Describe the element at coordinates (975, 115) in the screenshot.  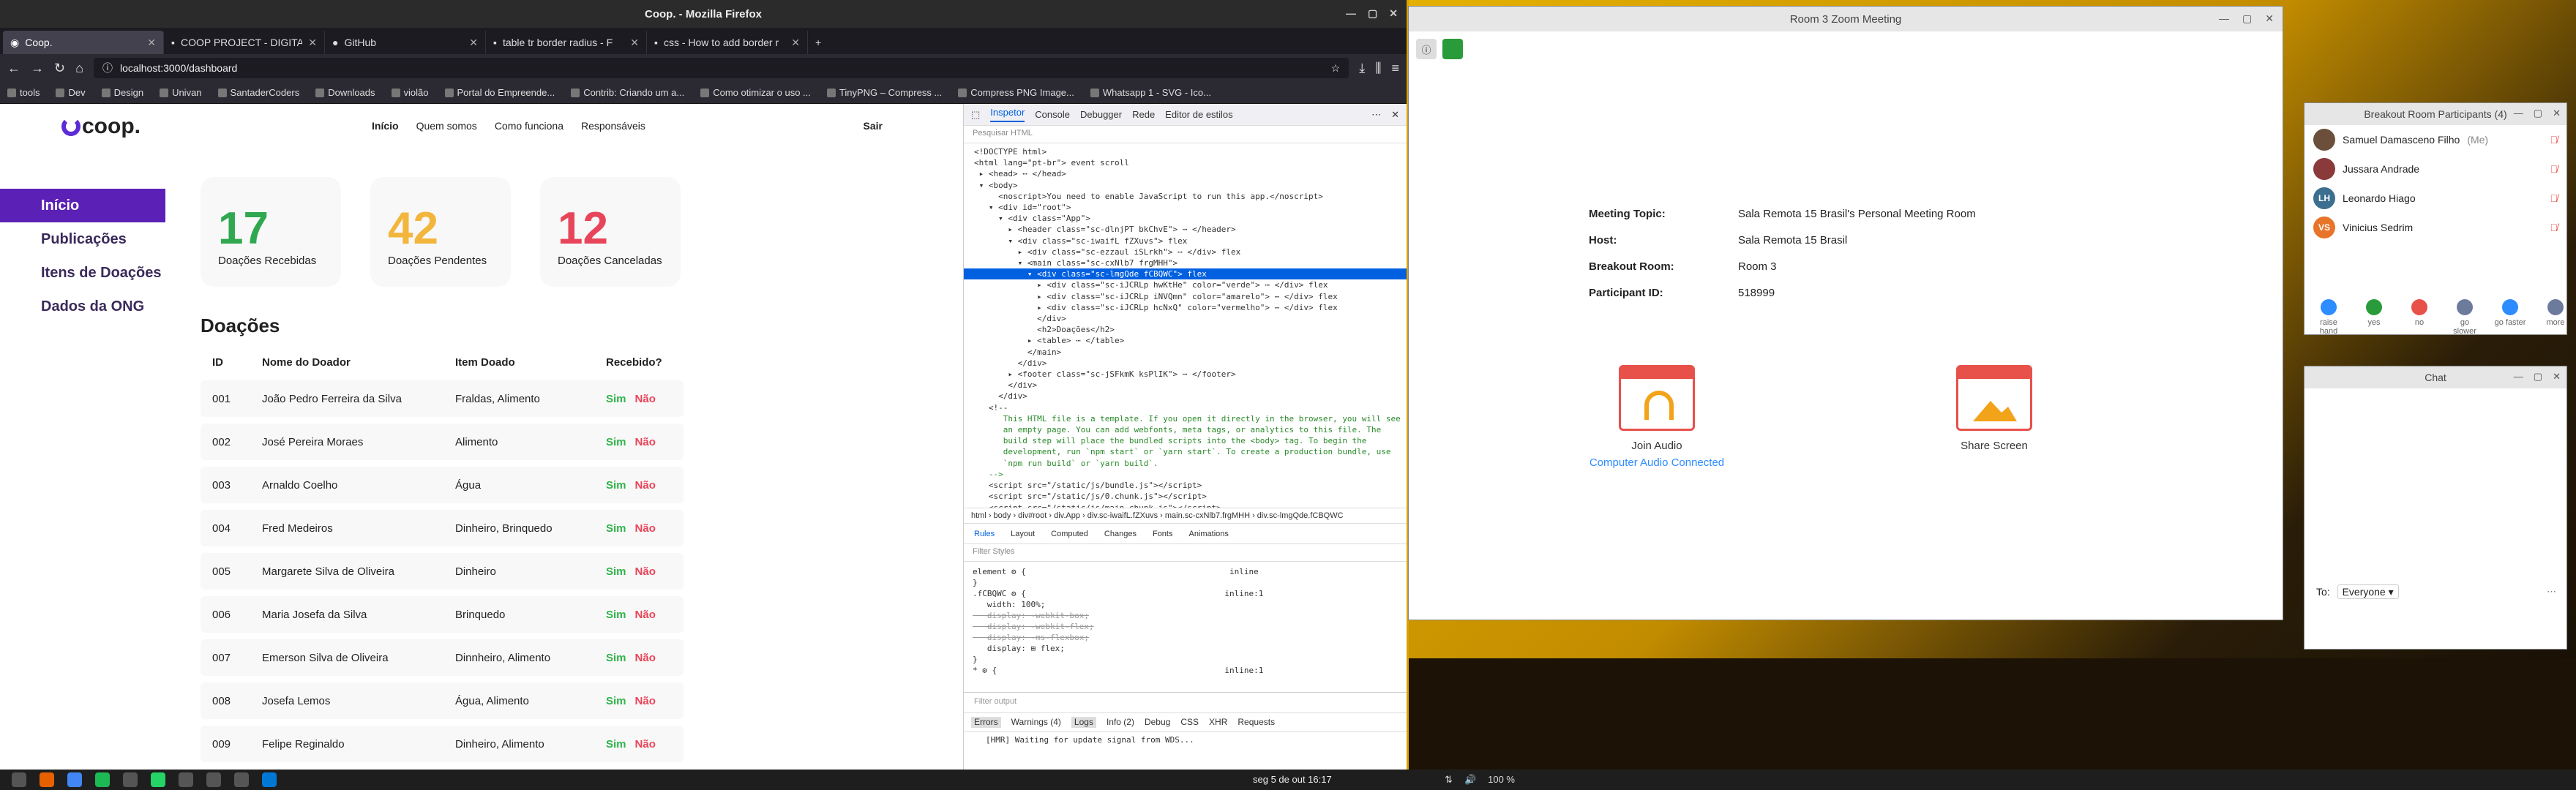
I see `pick-element-icon: ⬚` at that location.